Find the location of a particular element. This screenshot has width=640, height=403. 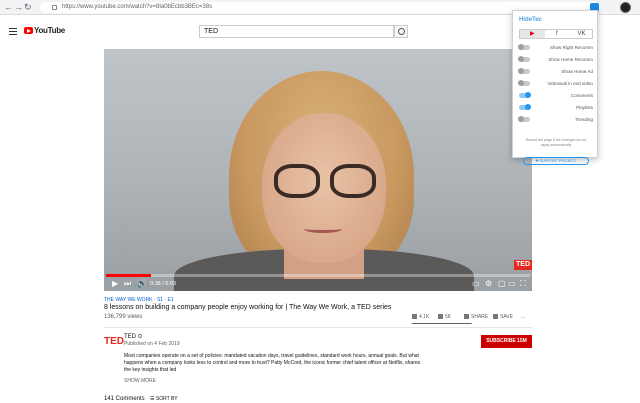

youtube-logo-text: YouTube is located at coordinates (49, 30).